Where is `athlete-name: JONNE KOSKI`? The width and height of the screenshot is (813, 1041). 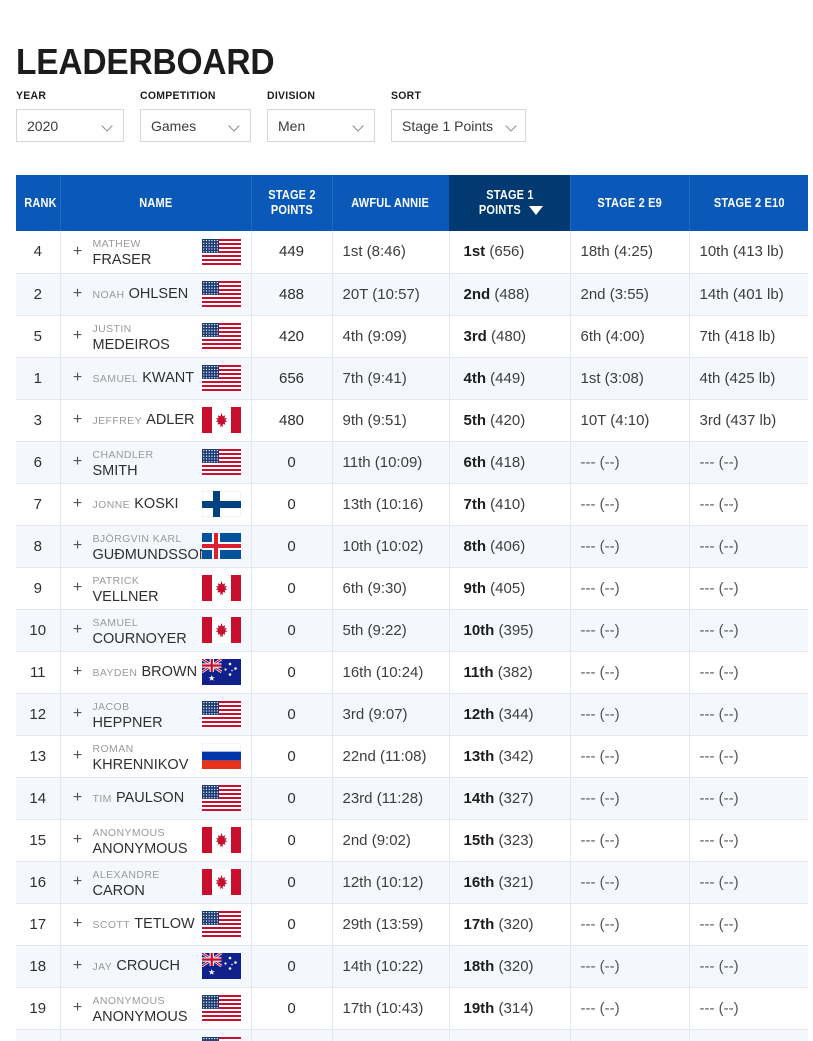 athlete-name: JONNE KOSKI is located at coordinates (141, 504).